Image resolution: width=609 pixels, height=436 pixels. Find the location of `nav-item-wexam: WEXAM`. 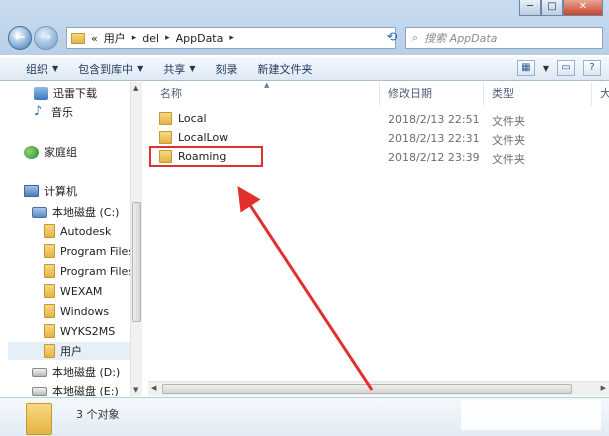

nav-item-wexam: WEXAM is located at coordinates (73, 291).